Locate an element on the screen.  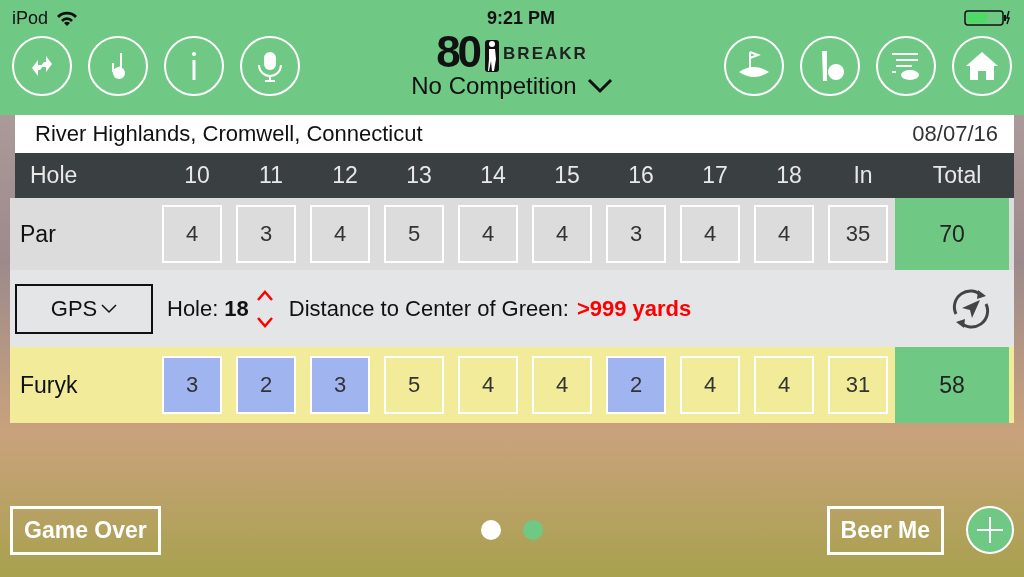
hole-flag-button is located at coordinates (754, 66).